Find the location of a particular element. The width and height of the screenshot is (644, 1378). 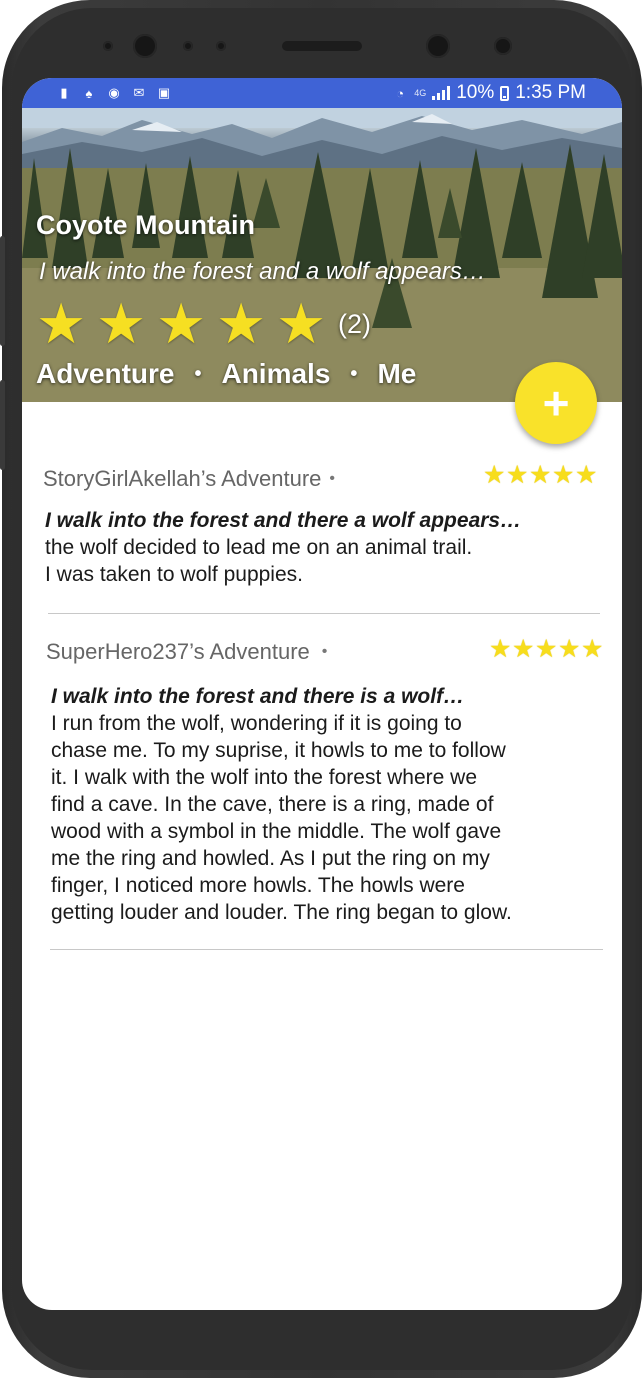

rating-count: (2) is located at coordinates (354, 323).